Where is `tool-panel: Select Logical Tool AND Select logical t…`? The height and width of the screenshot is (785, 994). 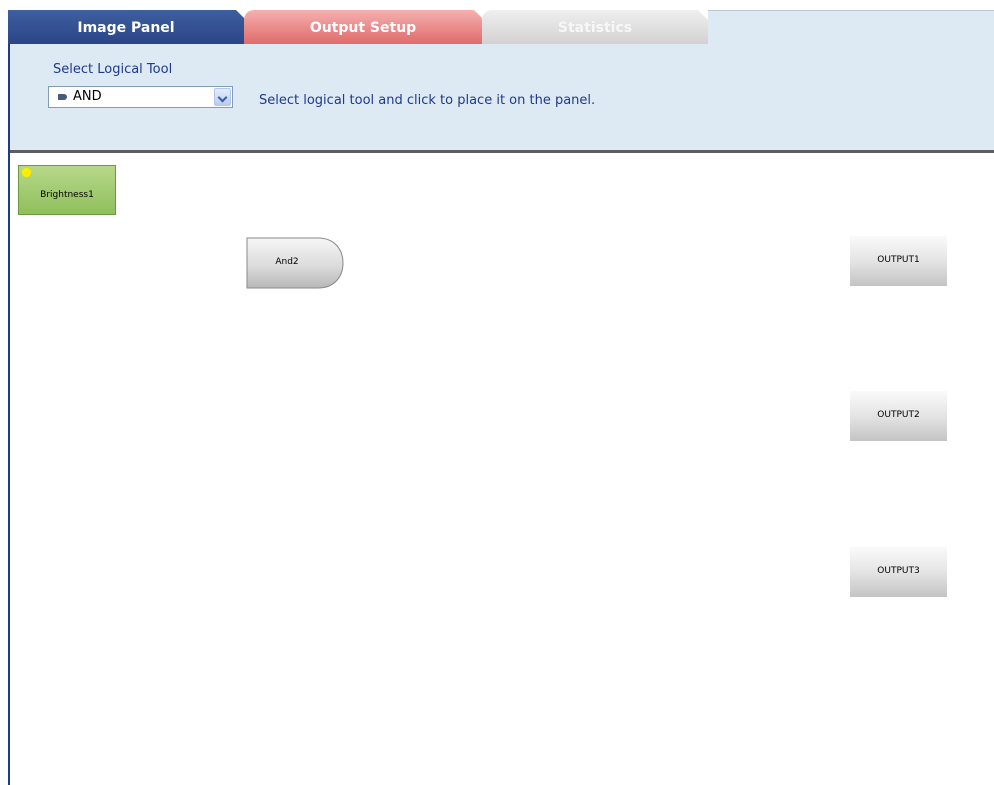
tool-panel: Select Logical Tool AND Select logical t… is located at coordinates (502, 98).